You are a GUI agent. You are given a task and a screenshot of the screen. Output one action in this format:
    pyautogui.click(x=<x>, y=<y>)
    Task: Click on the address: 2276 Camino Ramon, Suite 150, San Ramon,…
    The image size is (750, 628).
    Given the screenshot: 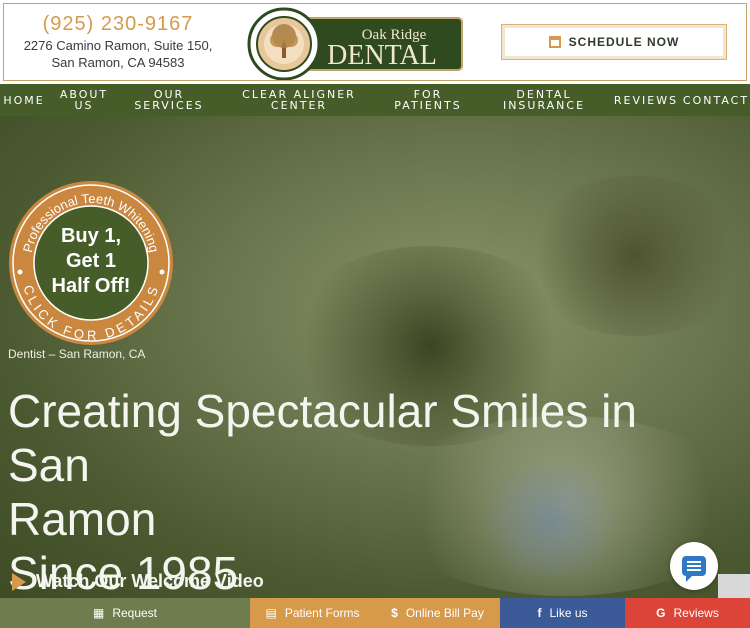 What is the action you would take?
    pyautogui.click(x=118, y=54)
    